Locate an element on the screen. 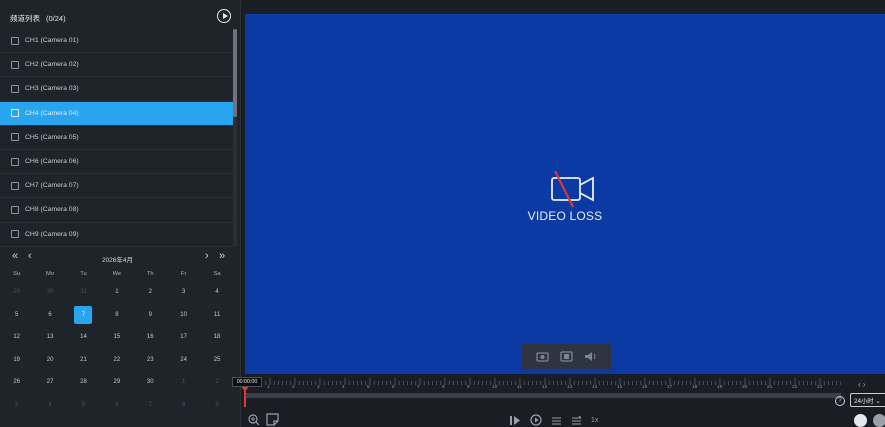 Image resolution: width=885 pixels, height=427 pixels. calendar-day-number: 11 is located at coordinates (217, 314).